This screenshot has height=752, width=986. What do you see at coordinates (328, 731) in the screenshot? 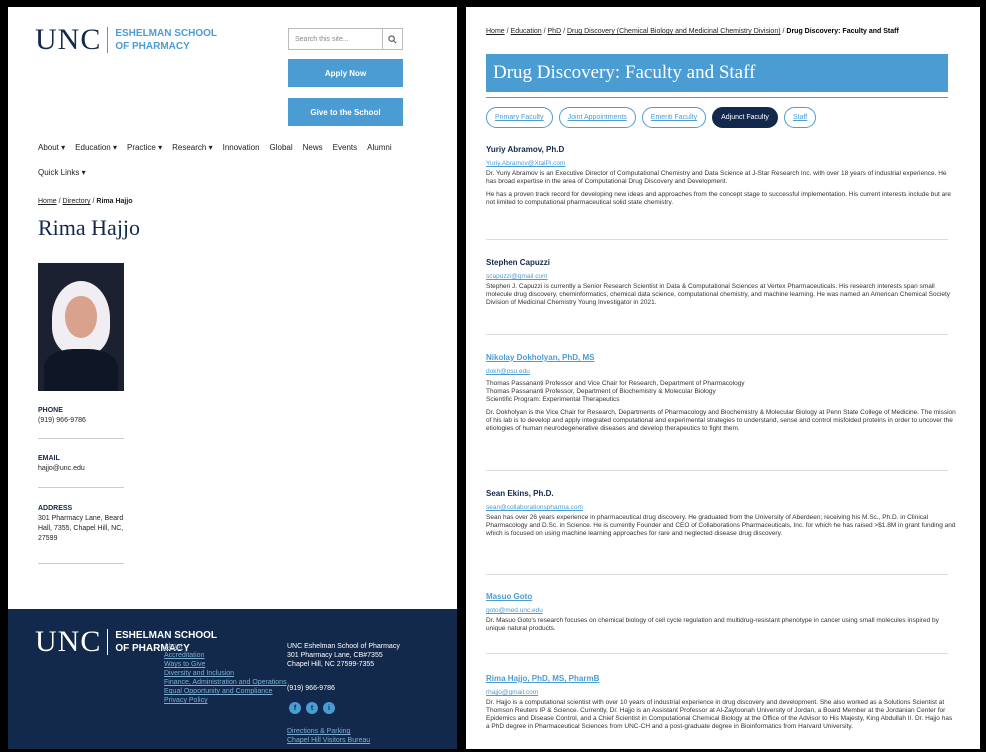
I see `footer-link: Directions & Parking` at bounding box center [328, 731].